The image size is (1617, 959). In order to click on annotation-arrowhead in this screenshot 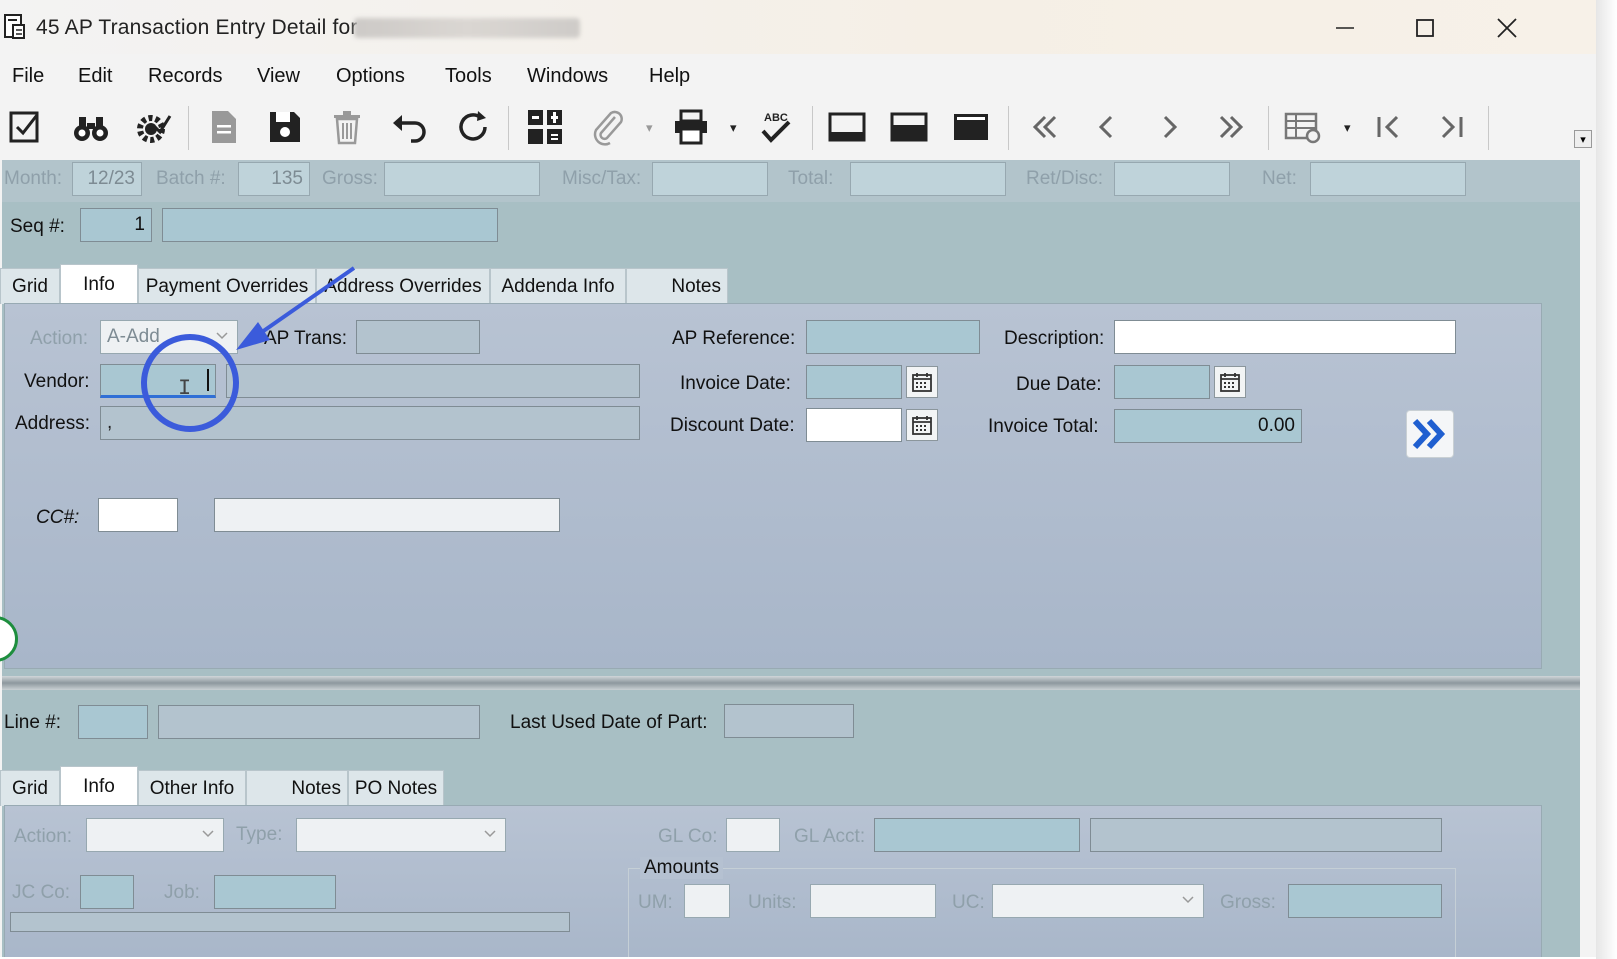, I will do `click(253, 336)`.